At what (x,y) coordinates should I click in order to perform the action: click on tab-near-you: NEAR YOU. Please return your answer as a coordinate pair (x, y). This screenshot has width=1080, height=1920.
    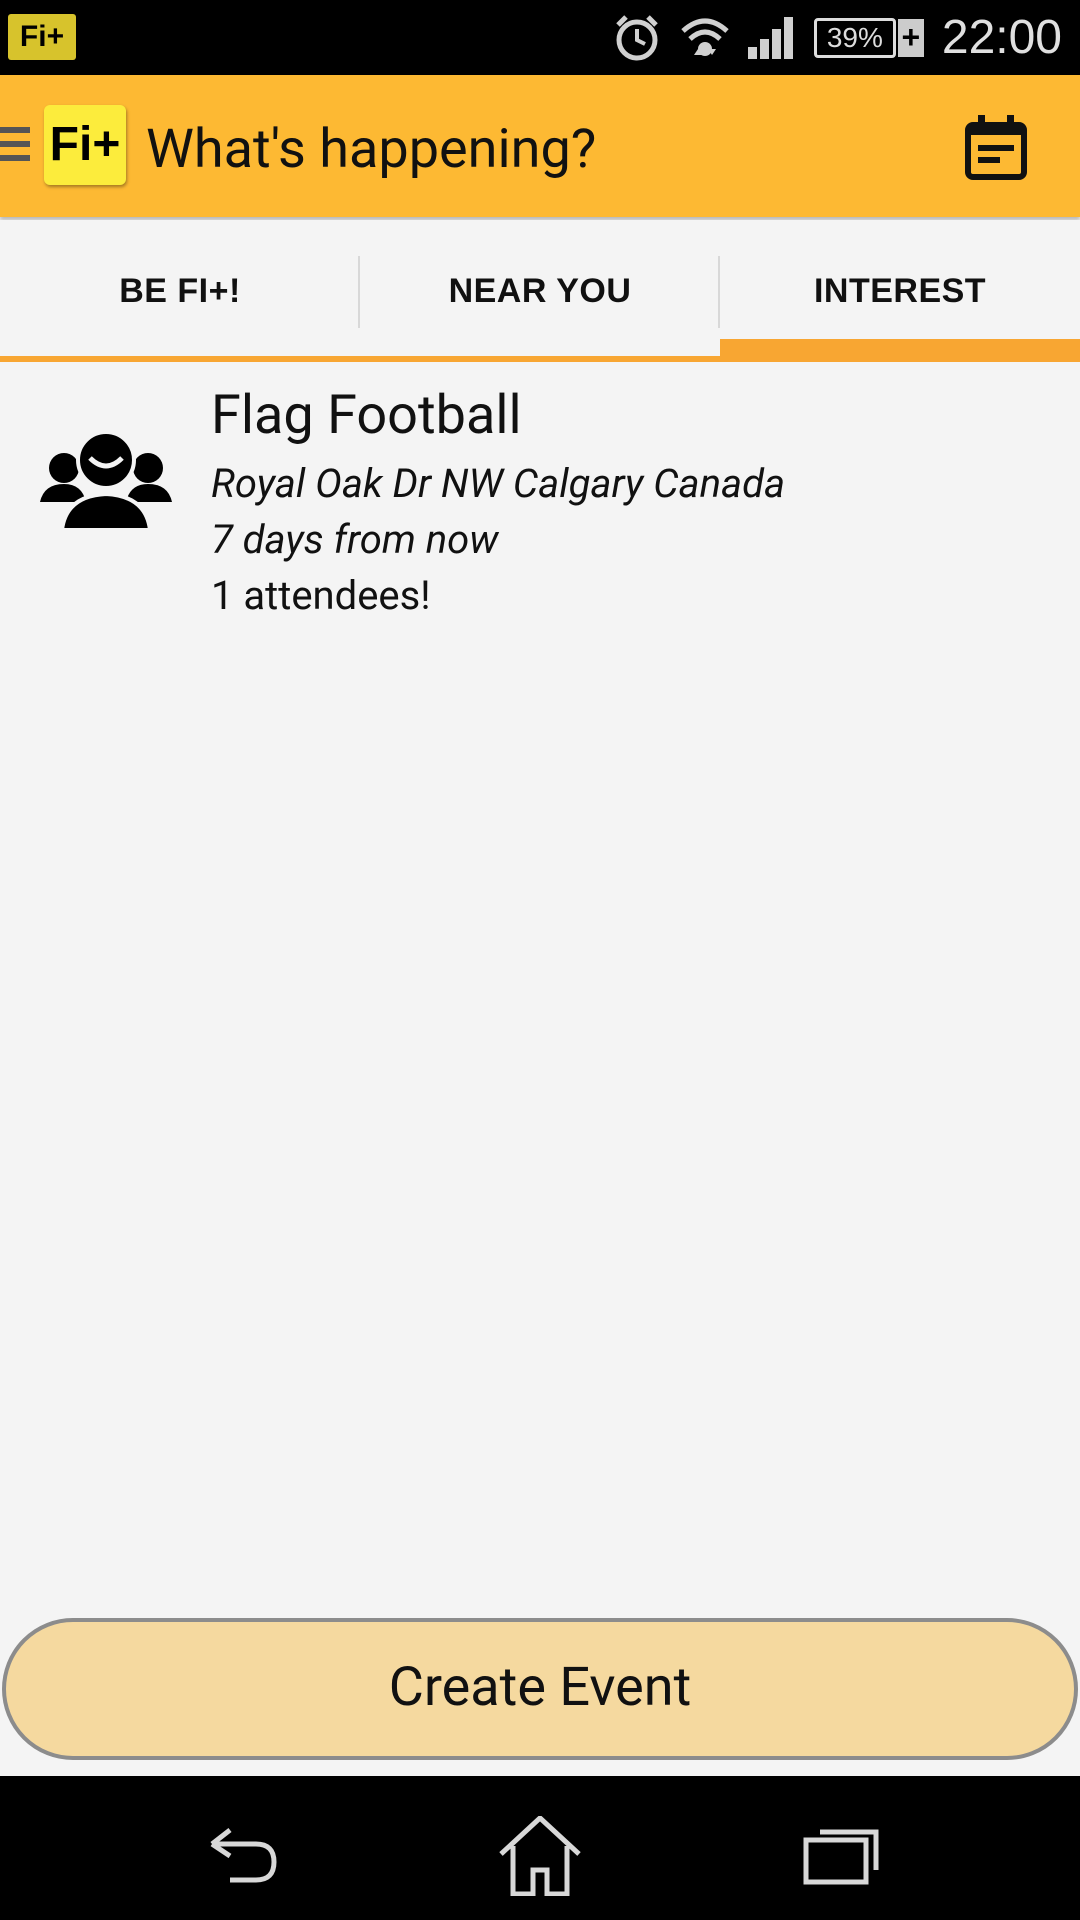
    Looking at the image, I should click on (540, 291).